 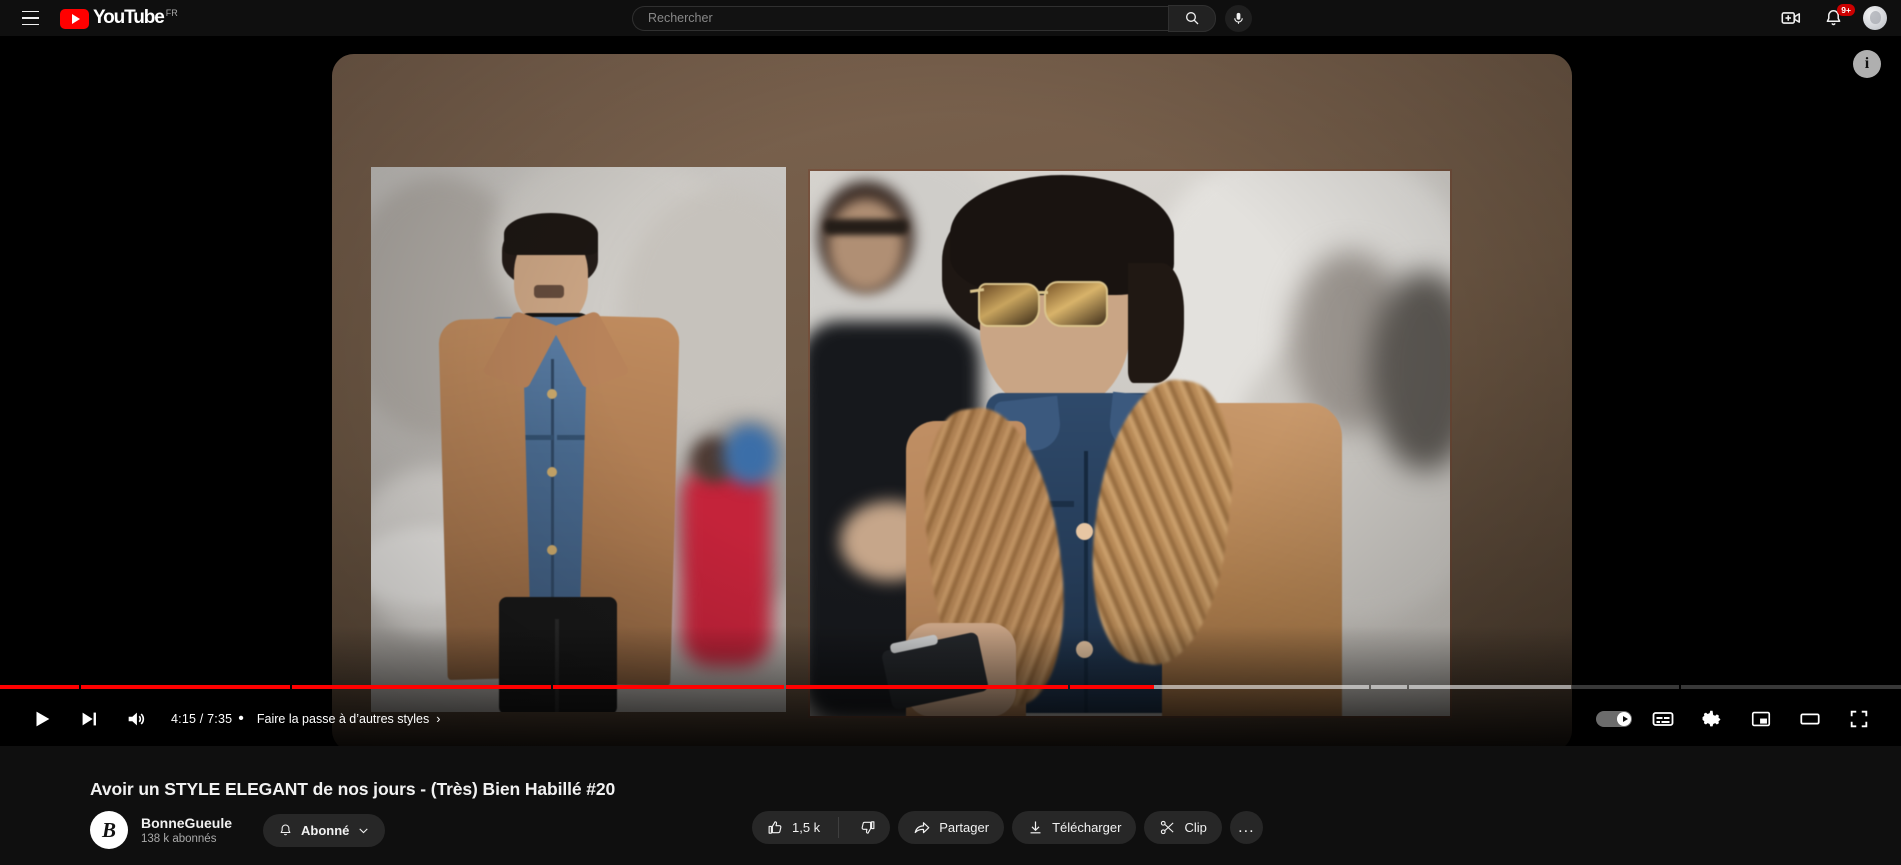 I want to click on voice-search-button, so click(x=1238, y=18).